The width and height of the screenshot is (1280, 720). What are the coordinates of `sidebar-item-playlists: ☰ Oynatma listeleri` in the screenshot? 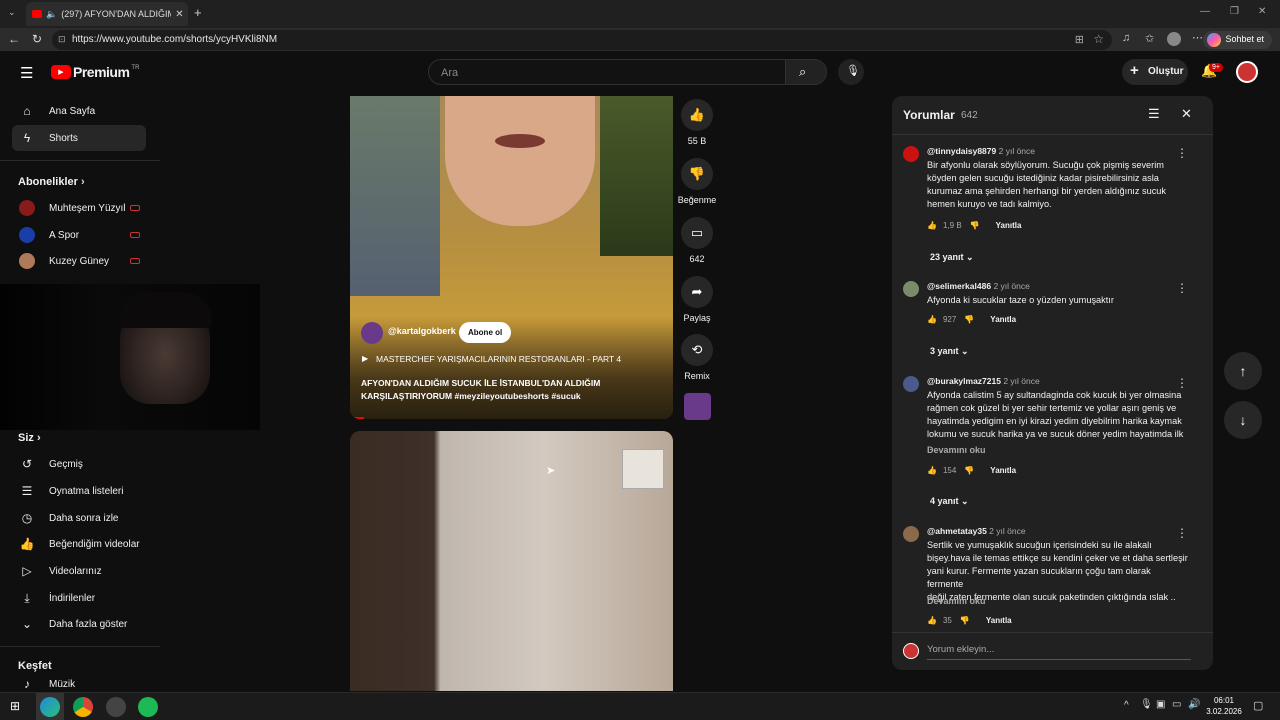 It's located at (79, 491).